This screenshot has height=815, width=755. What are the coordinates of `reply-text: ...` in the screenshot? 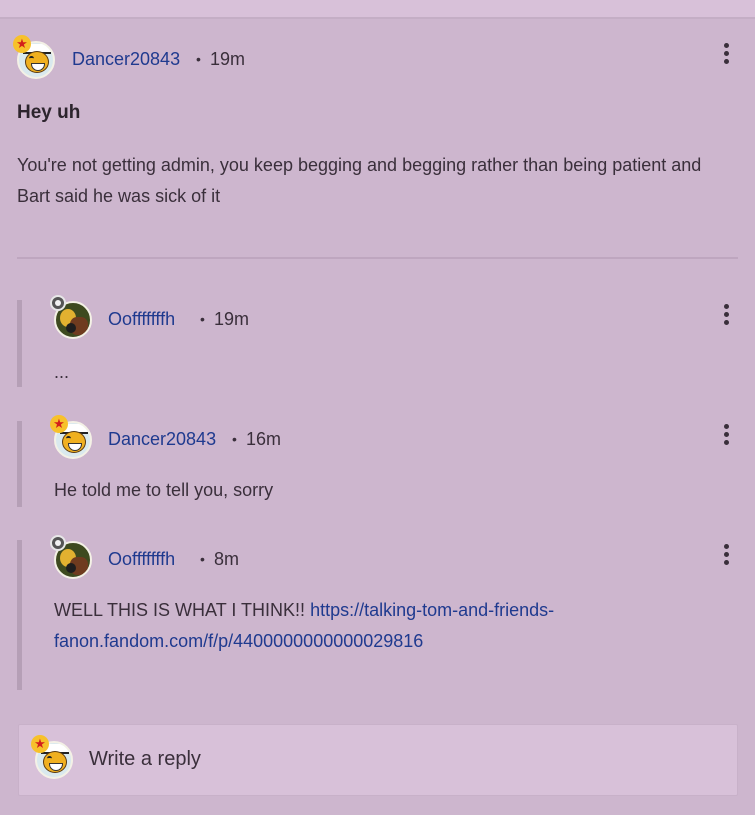 It's located at (62, 372).